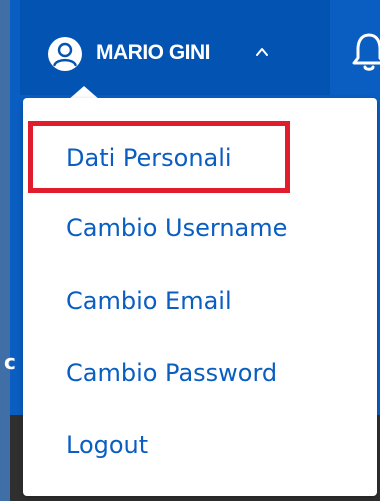  What do you see at coordinates (5, 250) in the screenshot?
I see `left-edge-strip` at bounding box center [5, 250].